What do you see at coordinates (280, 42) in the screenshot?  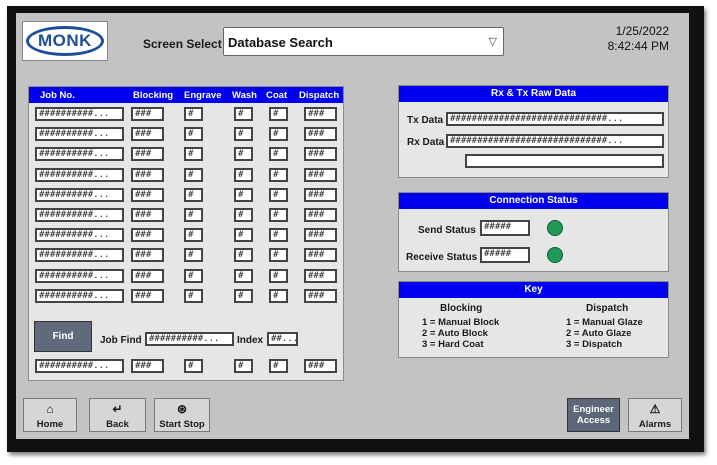 I see `screen-select-value: Database Search` at bounding box center [280, 42].